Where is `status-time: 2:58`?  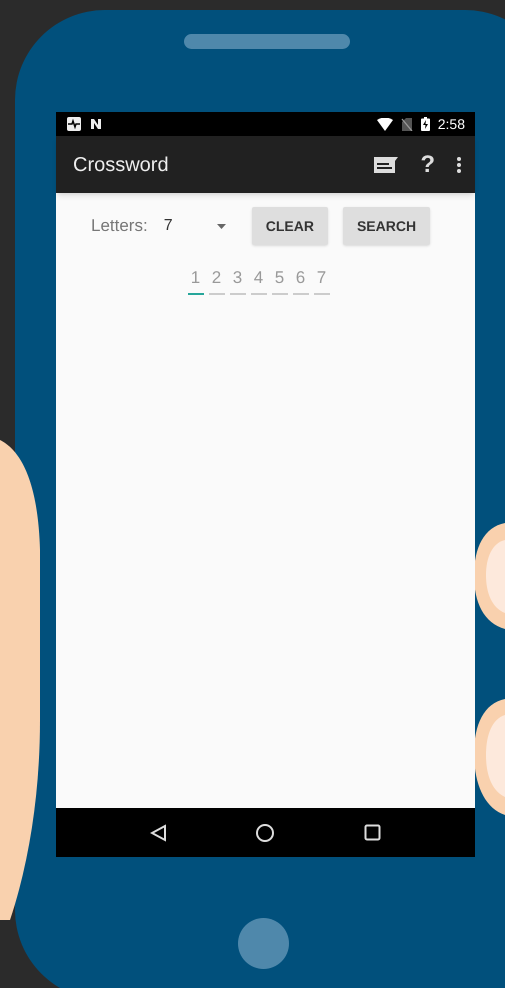 status-time: 2:58 is located at coordinates (451, 124).